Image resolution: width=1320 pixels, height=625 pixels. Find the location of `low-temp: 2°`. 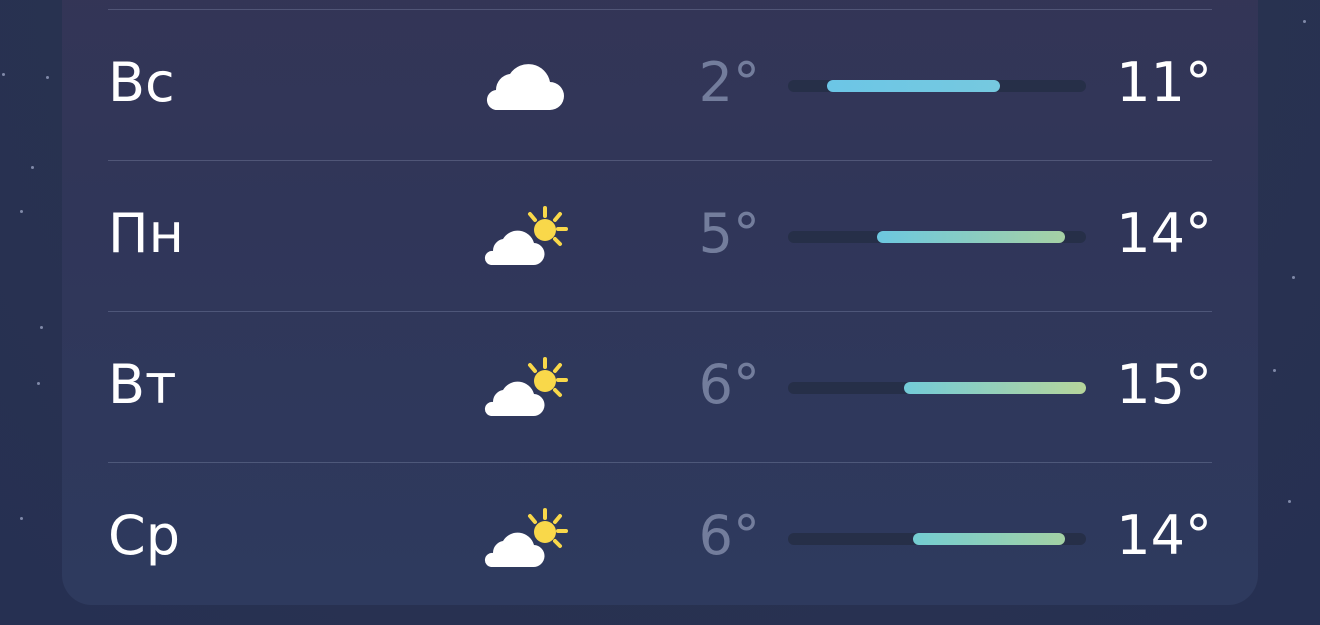

low-temp: 2° is located at coordinates (729, 82).